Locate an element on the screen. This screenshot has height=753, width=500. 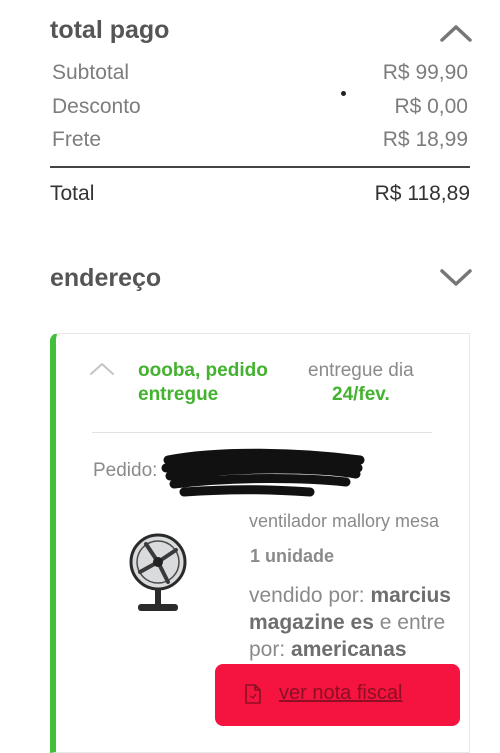
sold-by-label: vendido por: is located at coordinates (307, 595).